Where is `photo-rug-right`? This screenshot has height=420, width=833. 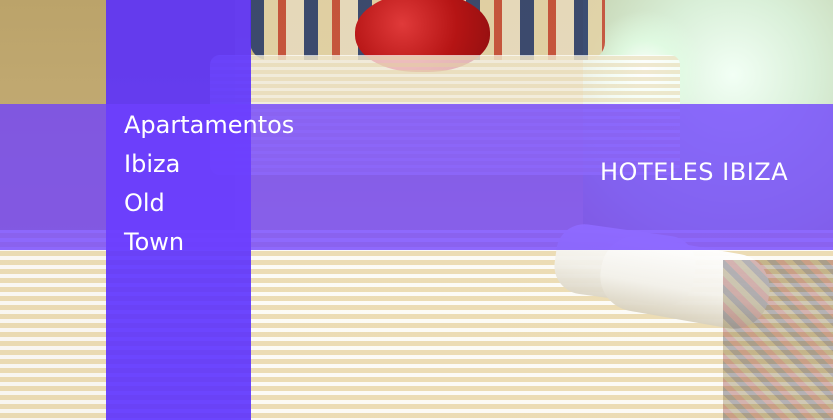 photo-rug-right is located at coordinates (778, 340).